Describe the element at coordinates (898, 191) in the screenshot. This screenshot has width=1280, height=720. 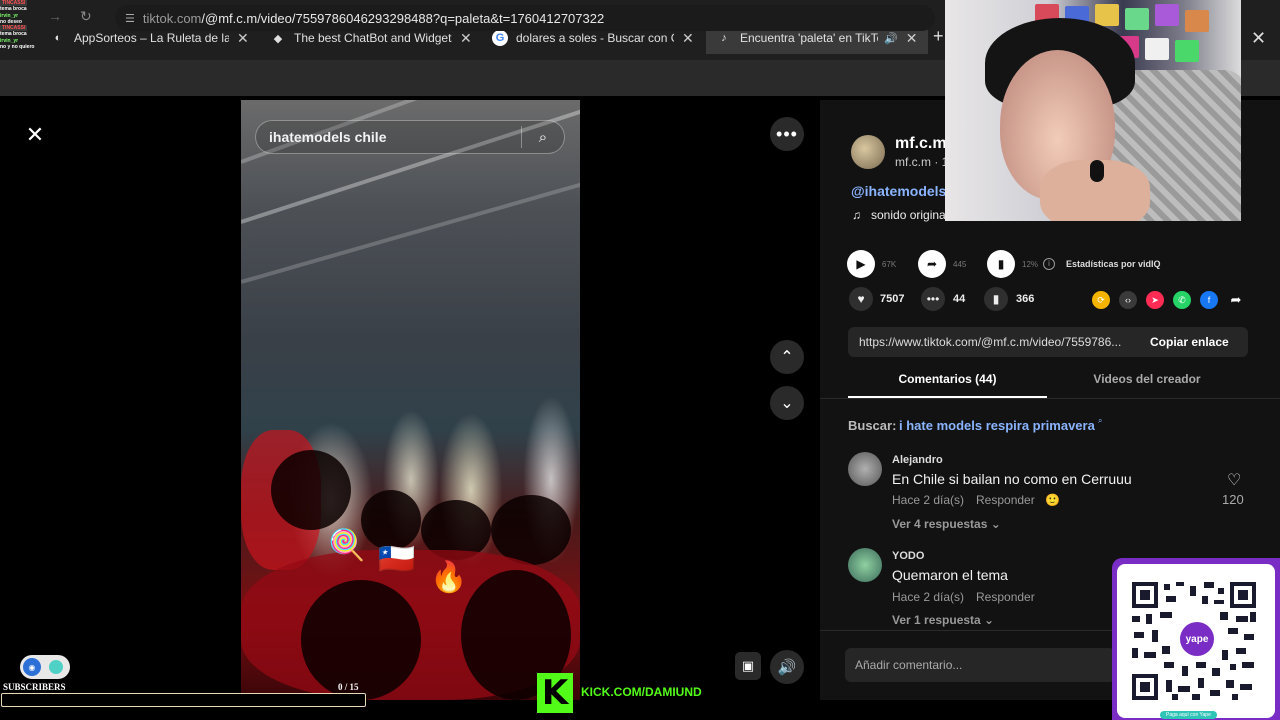
I see `hashtag-link: @ihatemodels` at that location.